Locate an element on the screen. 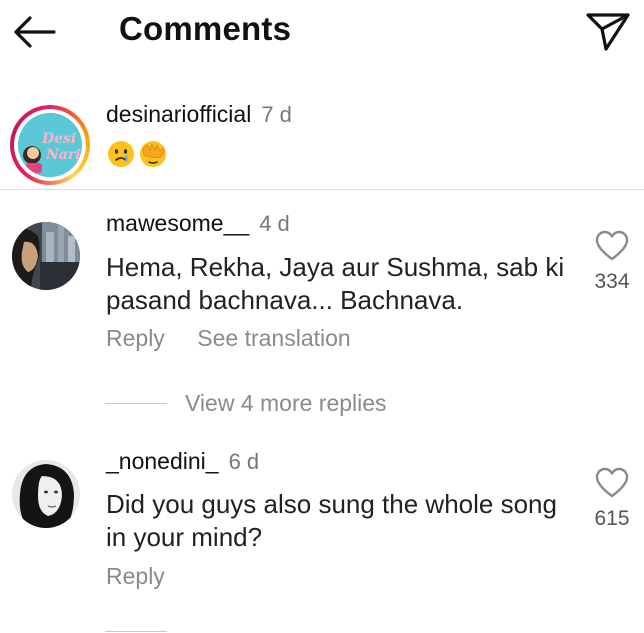 The image size is (644, 633). page-title: Comments is located at coordinates (205, 28).